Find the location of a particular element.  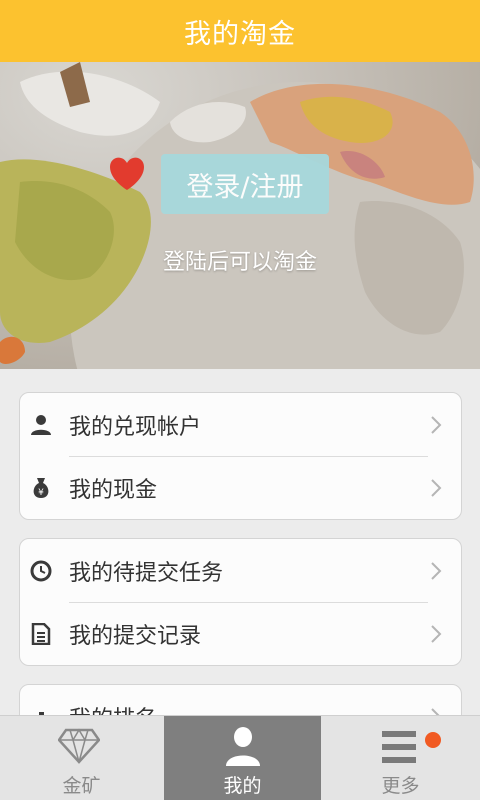

page-title: 我的淘金 is located at coordinates (240, 34).